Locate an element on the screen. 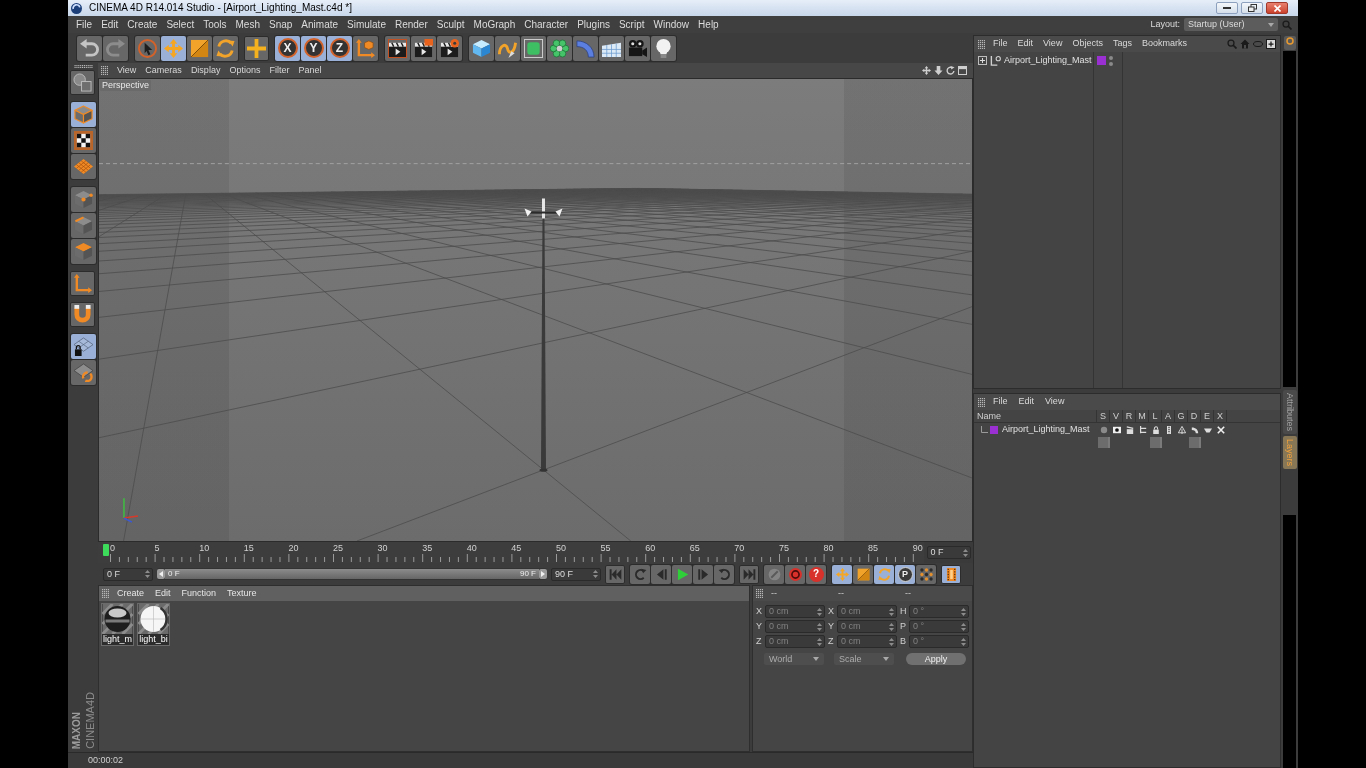  down-arrow-icon is located at coordinates (938, 70).